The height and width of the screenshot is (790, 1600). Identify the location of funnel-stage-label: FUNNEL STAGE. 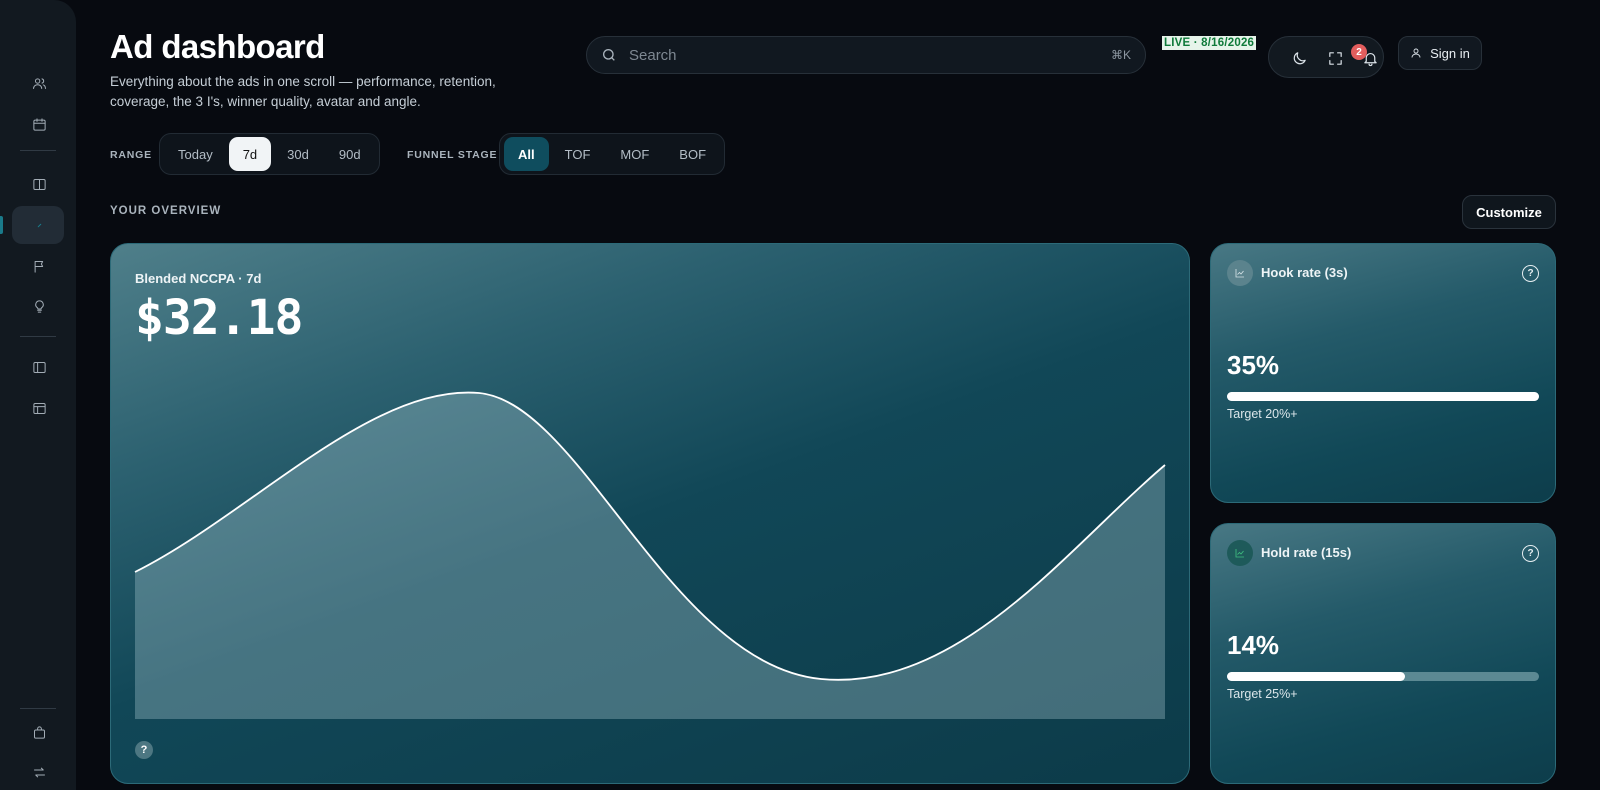
(452, 155).